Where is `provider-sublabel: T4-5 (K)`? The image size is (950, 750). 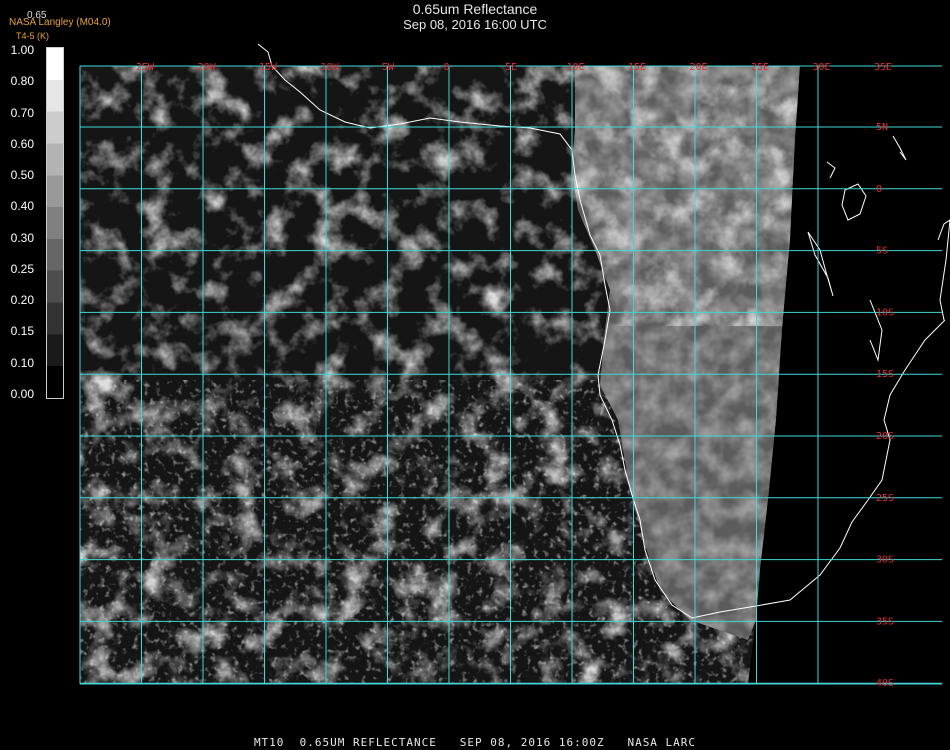
provider-sublabel: T4-5 (K) is located at coordinates (33, 36).